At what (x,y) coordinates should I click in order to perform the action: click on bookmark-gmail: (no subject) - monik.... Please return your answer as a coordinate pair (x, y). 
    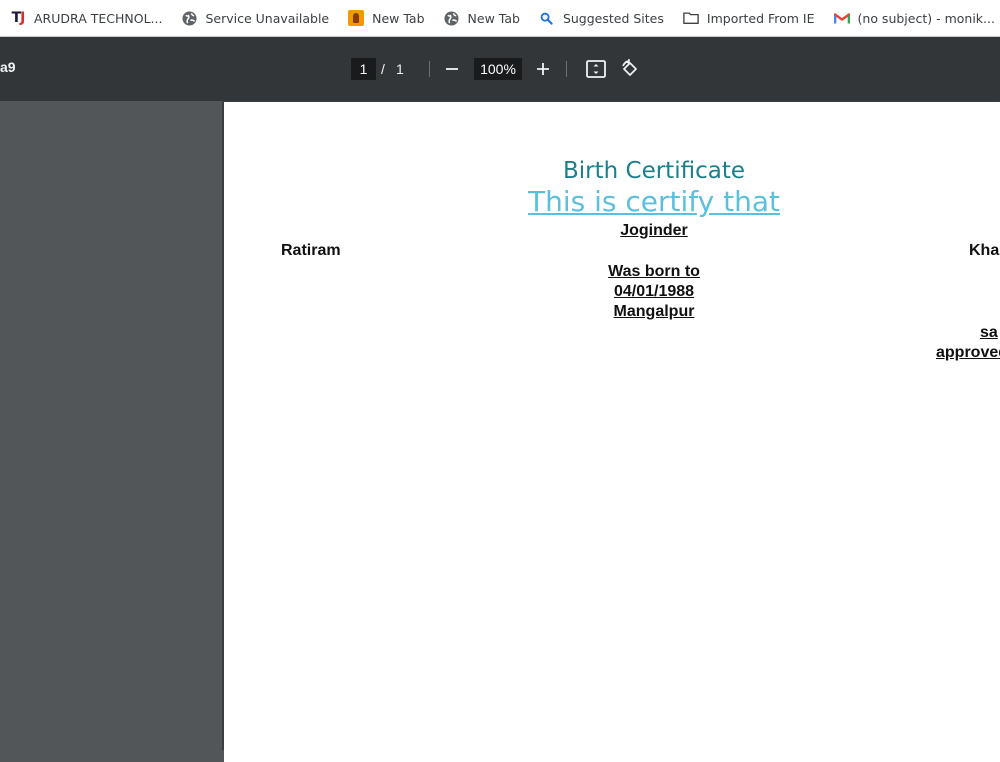
    Looking at the image, I should click on (912, 18).